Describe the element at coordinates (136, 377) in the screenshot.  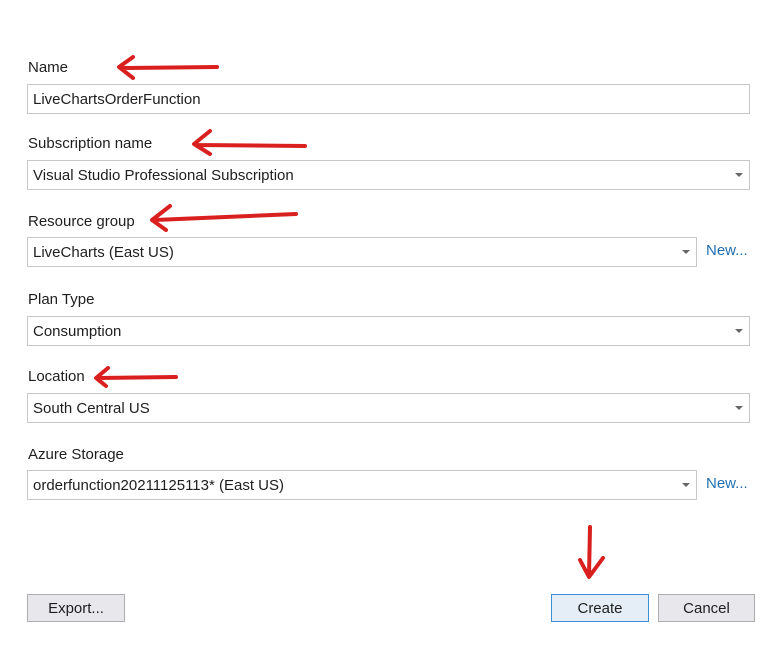
I see `arrow-location-icon` at that location.